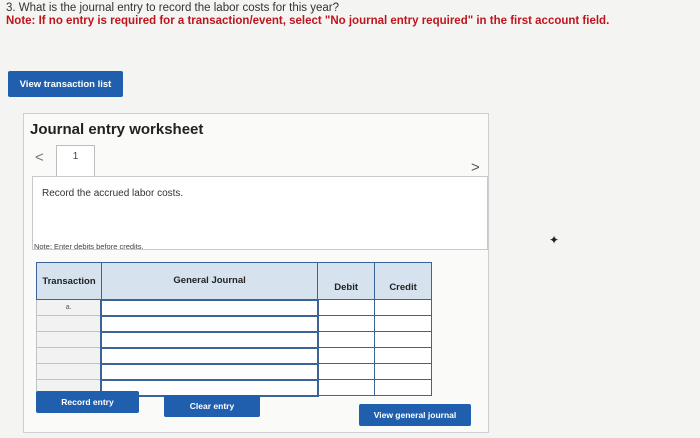 The width and height of the screenshot is (700, 438). What do you see at coordinates (403, 281) in the screenshot?
I see `header-credit: Credit` at bounding box center [403, 281].